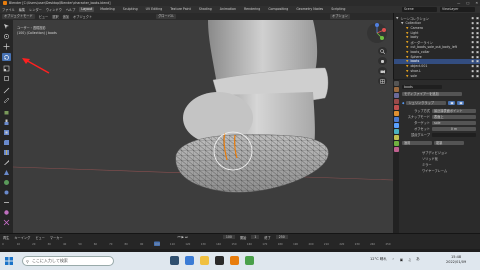  What do you see at coordinates (205, 9) in the screenshot?
I see `workspace-tab-shading: Shading` at bounding box center [205, 9].